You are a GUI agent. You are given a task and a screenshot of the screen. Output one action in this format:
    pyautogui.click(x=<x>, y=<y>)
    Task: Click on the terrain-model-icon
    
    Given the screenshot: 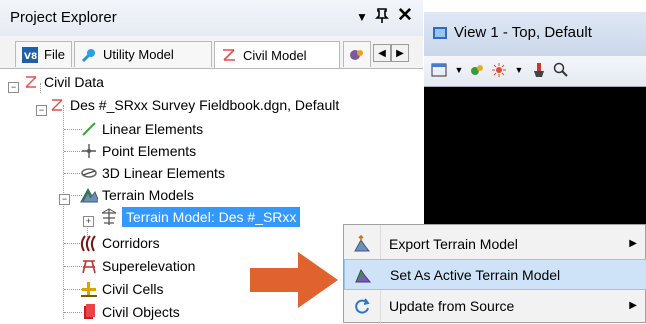 What is the action you would take?
    pyautogui.click(x=109, y=217)
    